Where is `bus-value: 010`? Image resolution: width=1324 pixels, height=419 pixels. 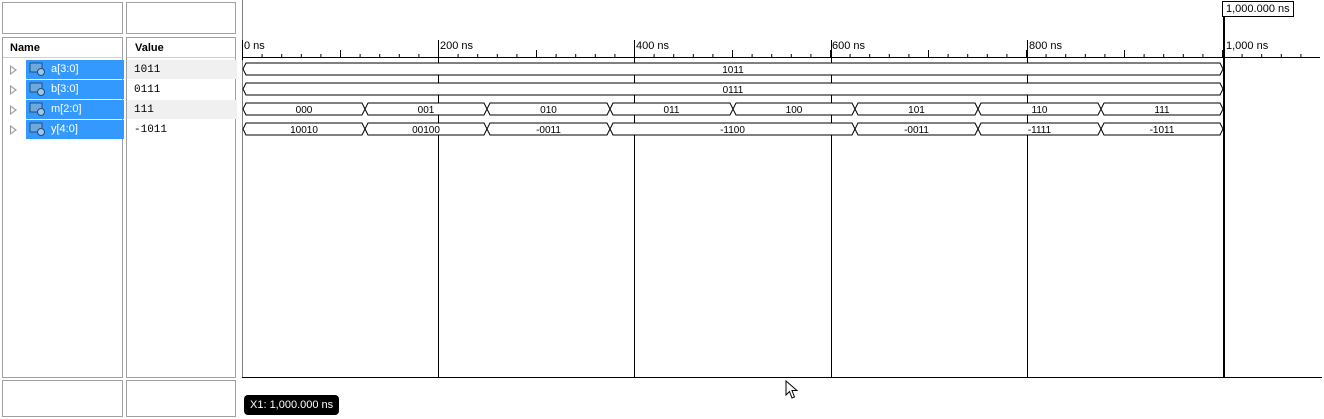
bus-value: 010 is located at coordinates (548, 110).